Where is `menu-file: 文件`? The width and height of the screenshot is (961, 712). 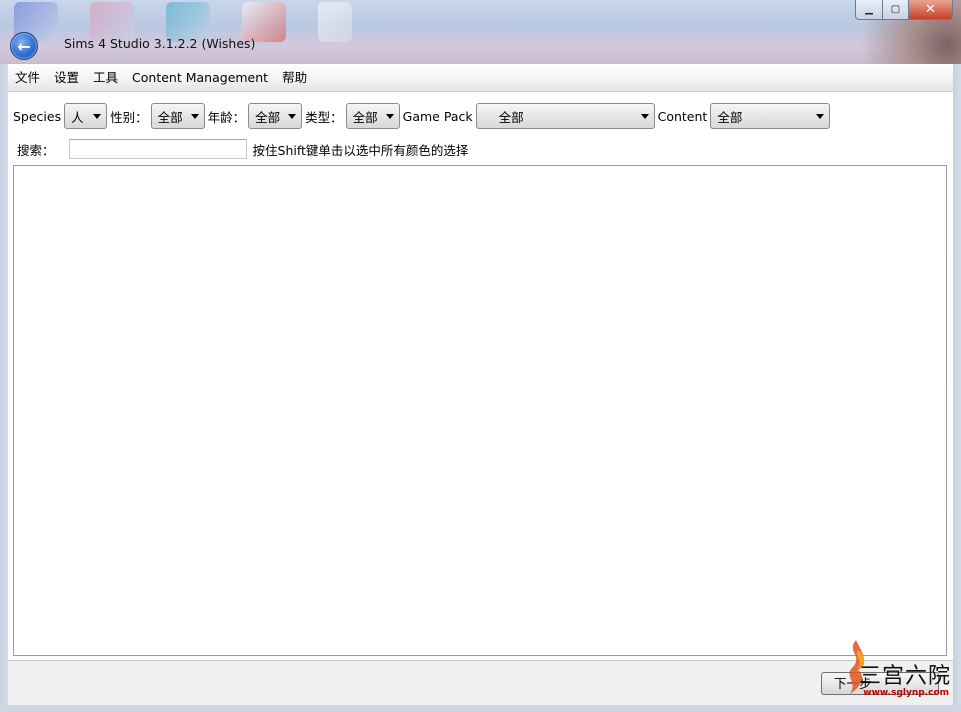 menu-file: 文件 is located at coordinates (27, 78).